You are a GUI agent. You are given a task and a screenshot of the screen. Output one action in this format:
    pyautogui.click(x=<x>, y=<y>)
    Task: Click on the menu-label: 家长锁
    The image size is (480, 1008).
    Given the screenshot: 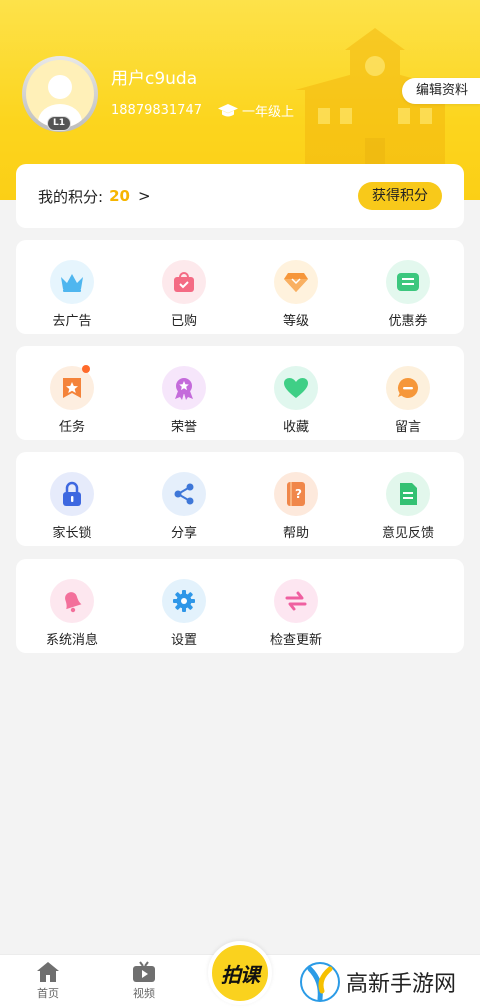 What is the action you would take?
    pyautogui.click(x=72, y=533)
    